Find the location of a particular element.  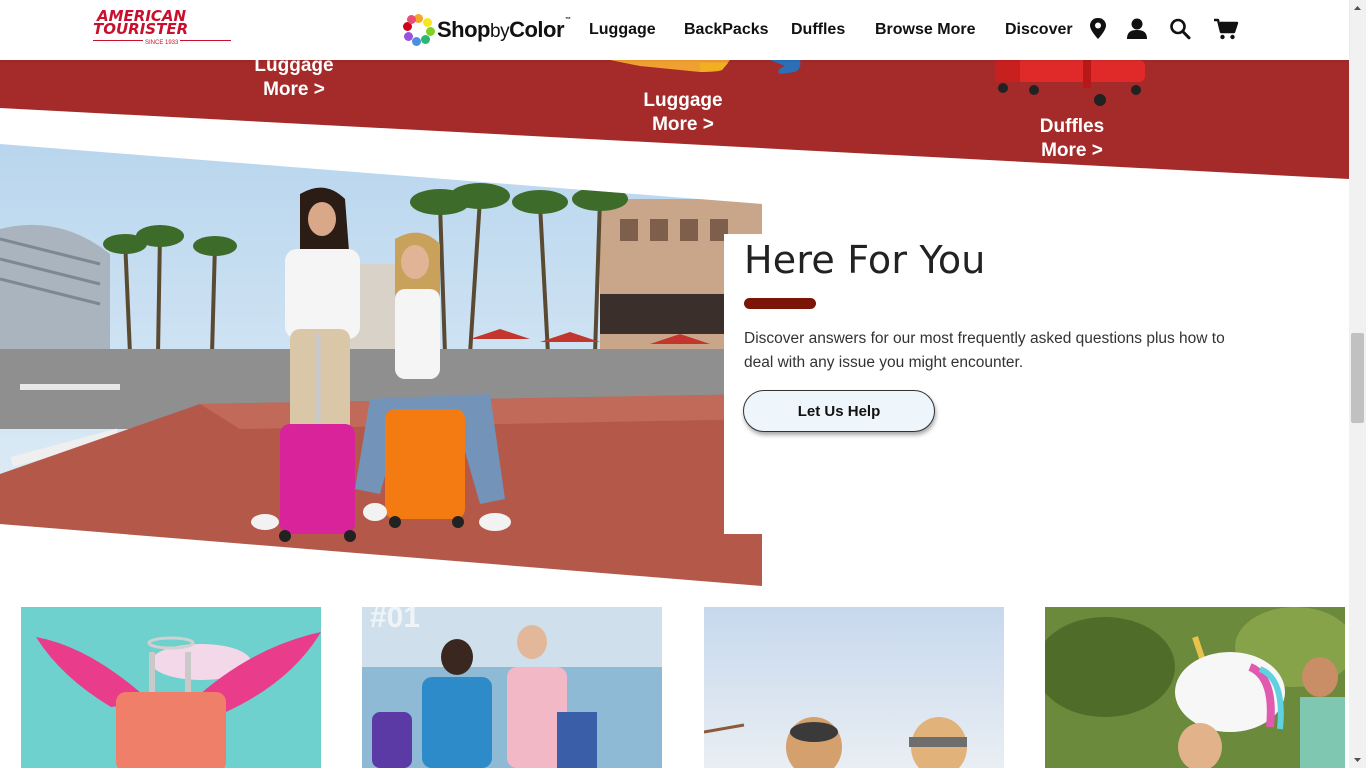

cart-icon is located at coordinates (1226, 29).